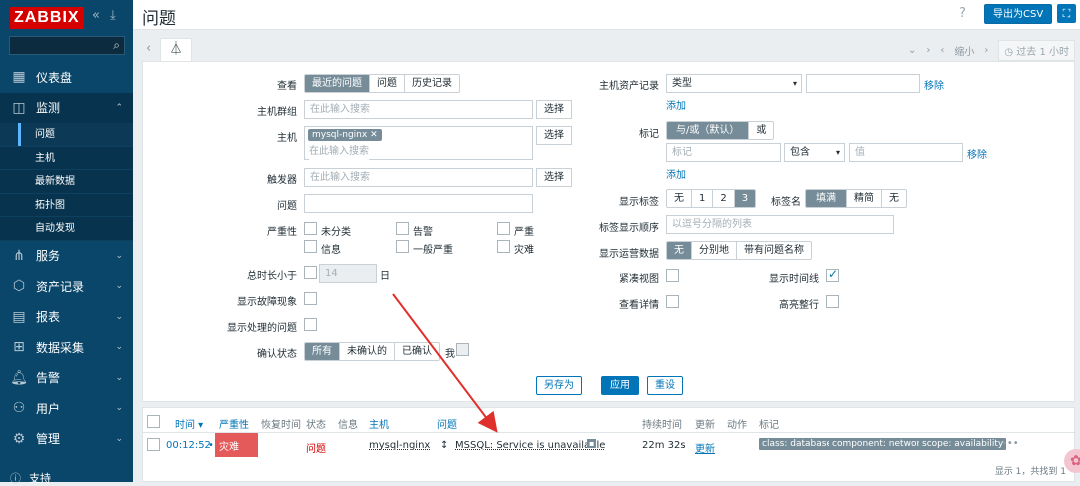 This screenshot has height=486, width=1080. Describe the element at coordinates (153, 444) in the screenshot. I see `row-checkbox` at that location.